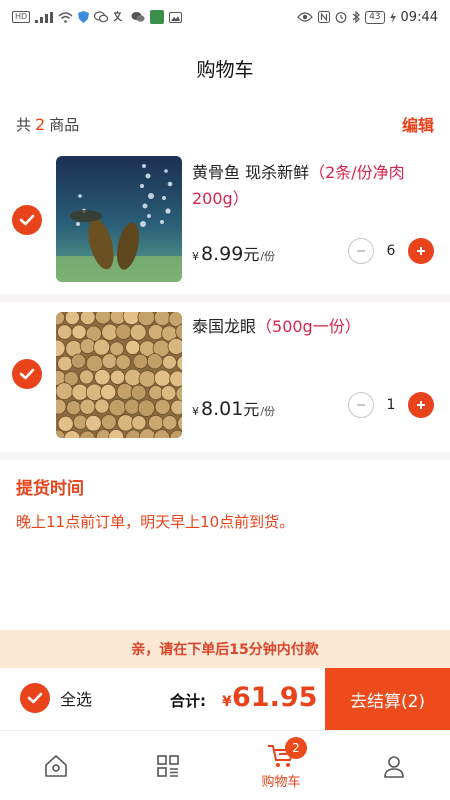 This screenshot has height=800, width=450. What do you see at coordinates (281, 782) in the screenshot?
I see `tab-cart-label: 购物车` at bounding box center [281, 782].